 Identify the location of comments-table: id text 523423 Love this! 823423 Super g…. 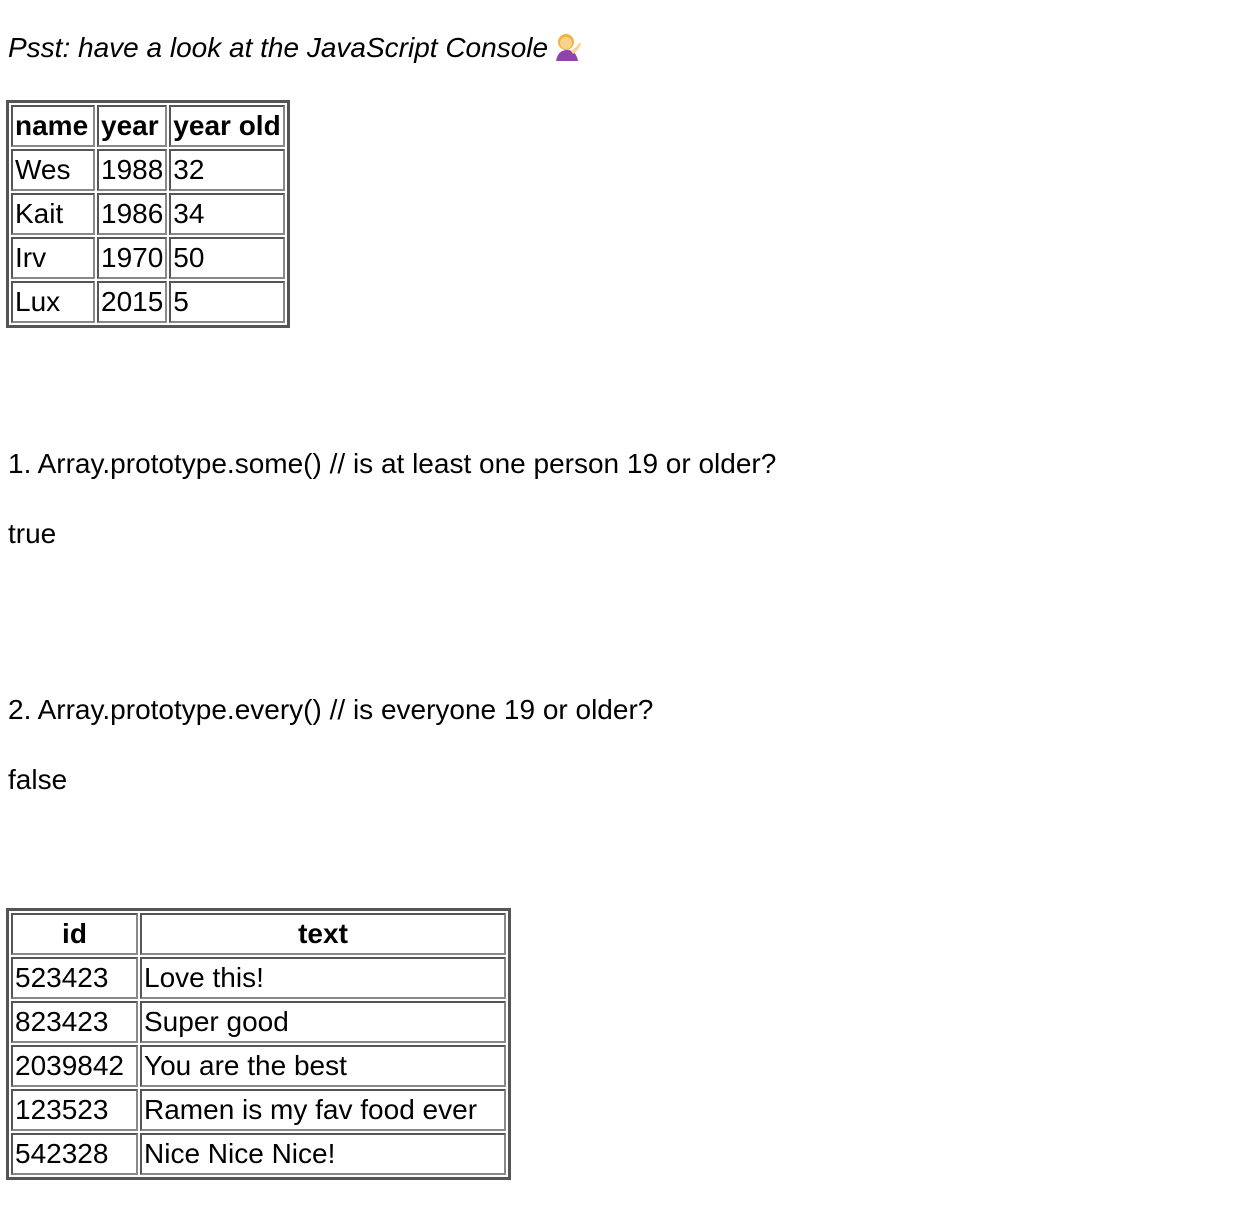
(258, 1044).